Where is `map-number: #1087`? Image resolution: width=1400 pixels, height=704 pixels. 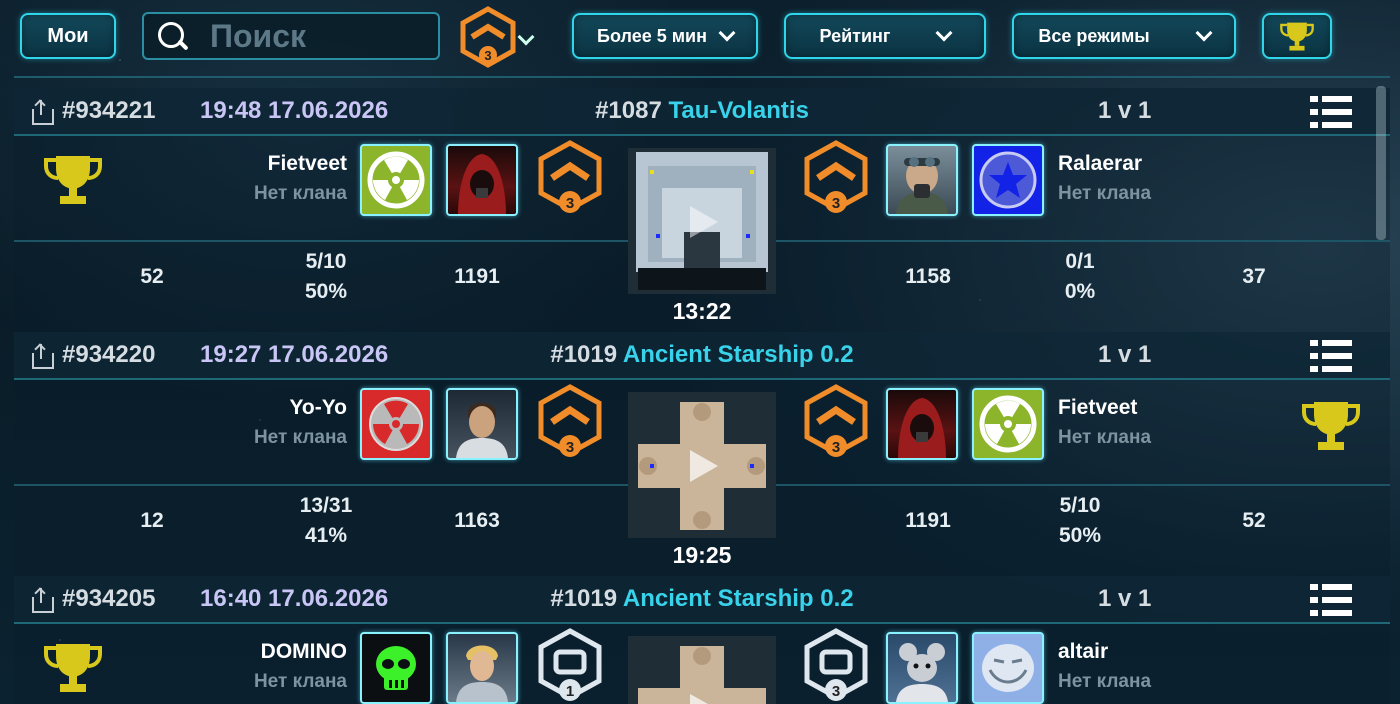
map-number: #1087 is located at coordinates (628, 110).